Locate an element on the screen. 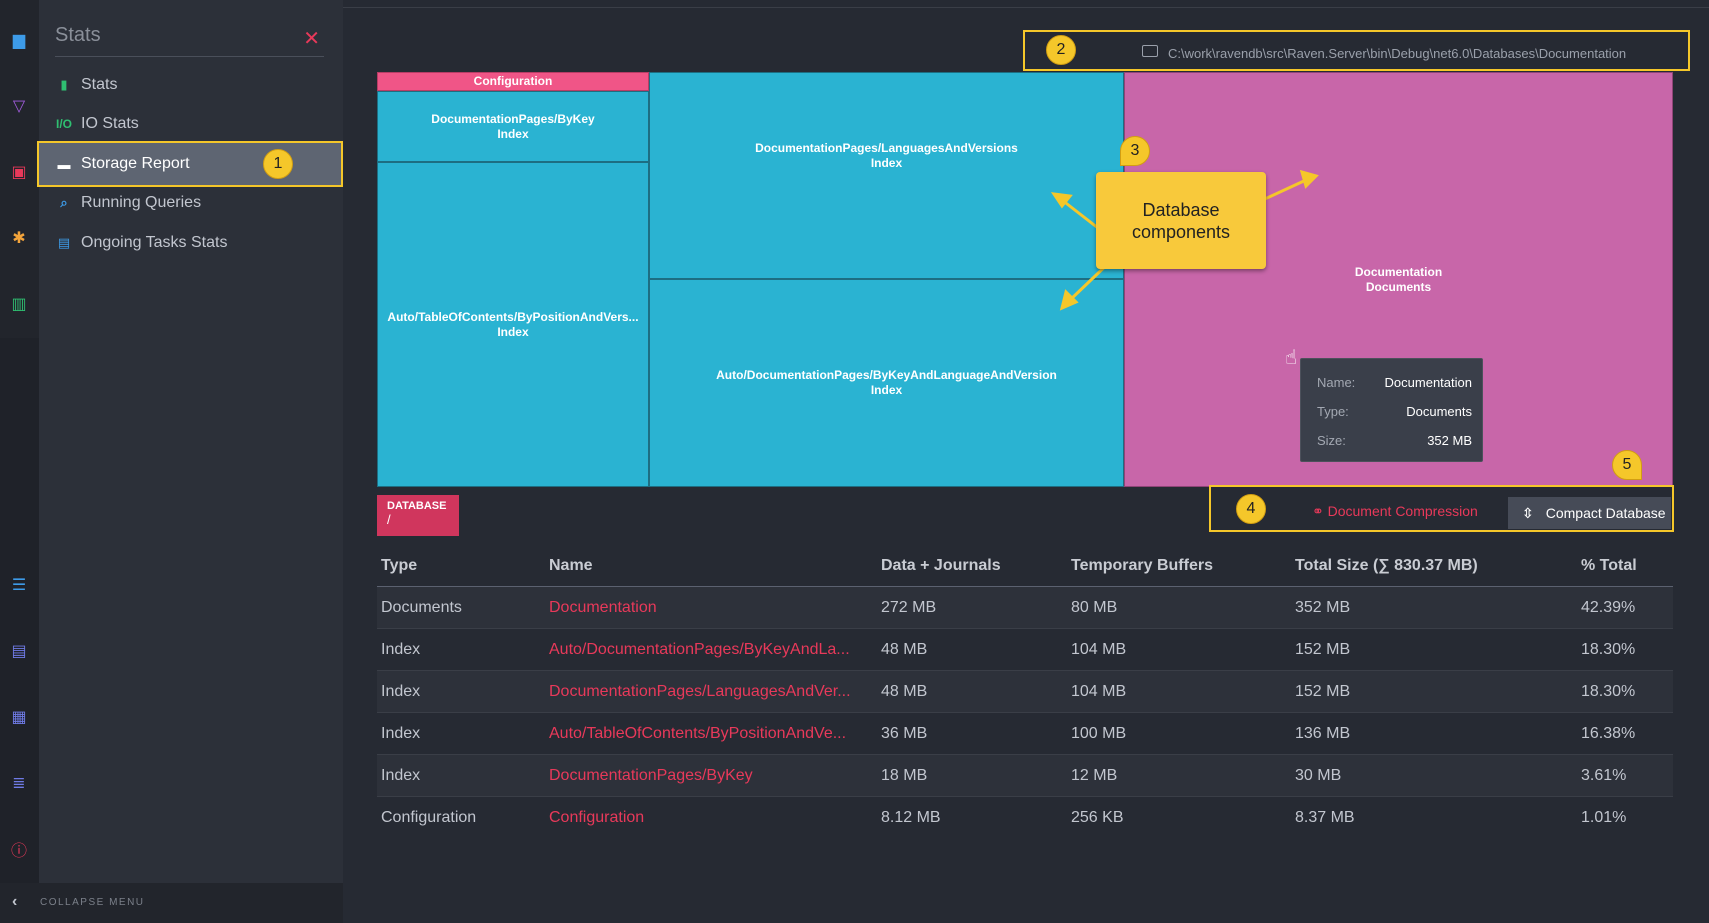 The width and height of the screenshot is (1709, 923). sidebar-title: Stats is located at coordinates (78, 35).